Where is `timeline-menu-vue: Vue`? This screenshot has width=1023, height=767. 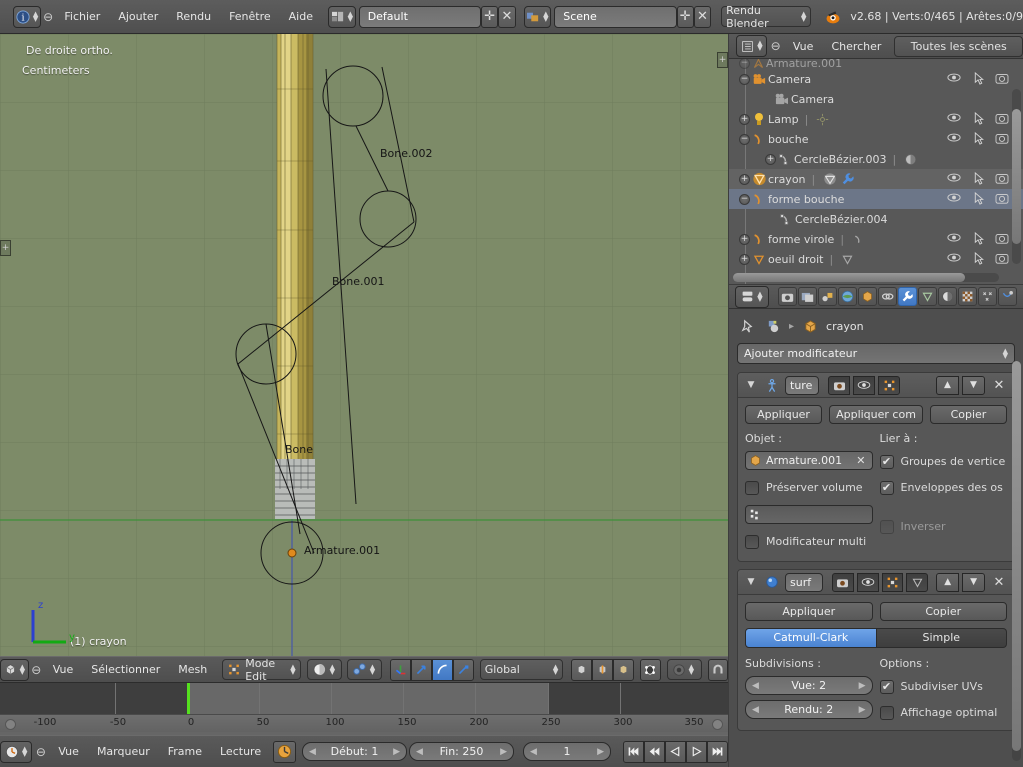
timeline-menu-vue: Vue is located at coordinates (68, 751).